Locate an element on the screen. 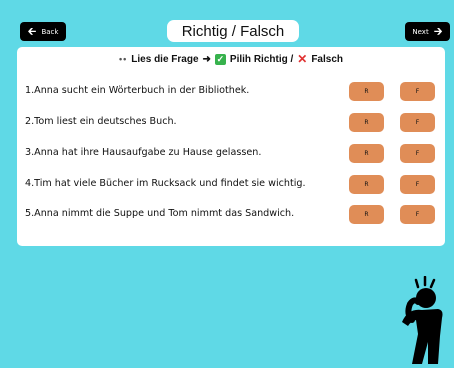 The image size is (454, 368). next-button-label: Next is located at coordinates (420, 31).